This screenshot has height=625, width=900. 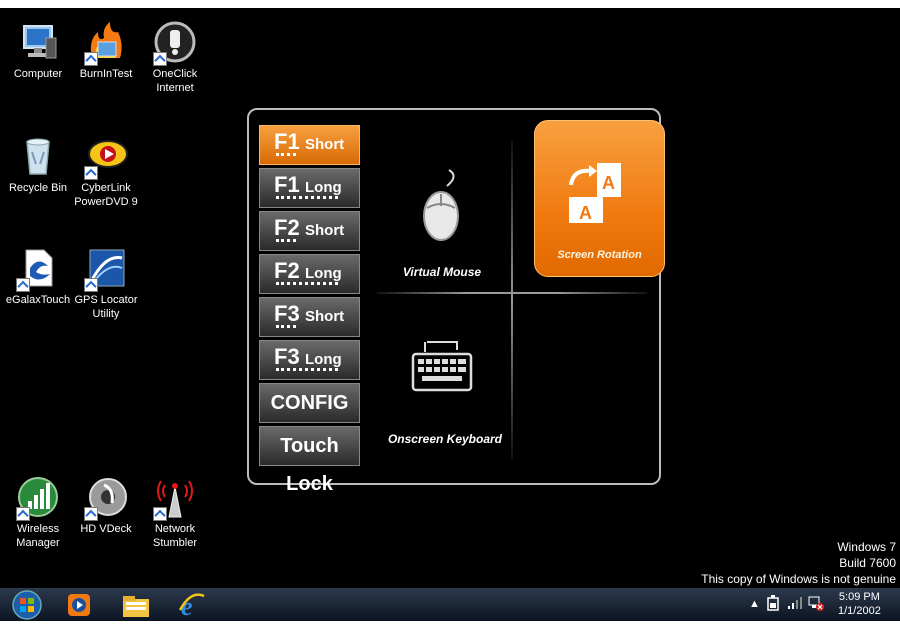 I want to click on screen-rotation-button: A A Screen Rotation, so click(x=599, y=198).